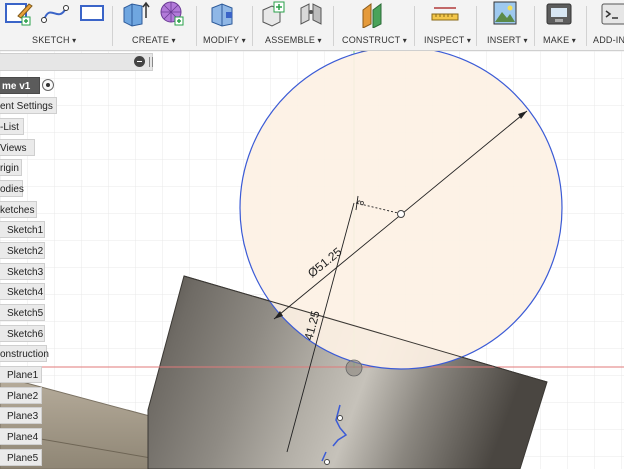 This screenshot has height=474, width=624. I want to click on tree-node-sketch4: Sketch4, so click(22, 291).